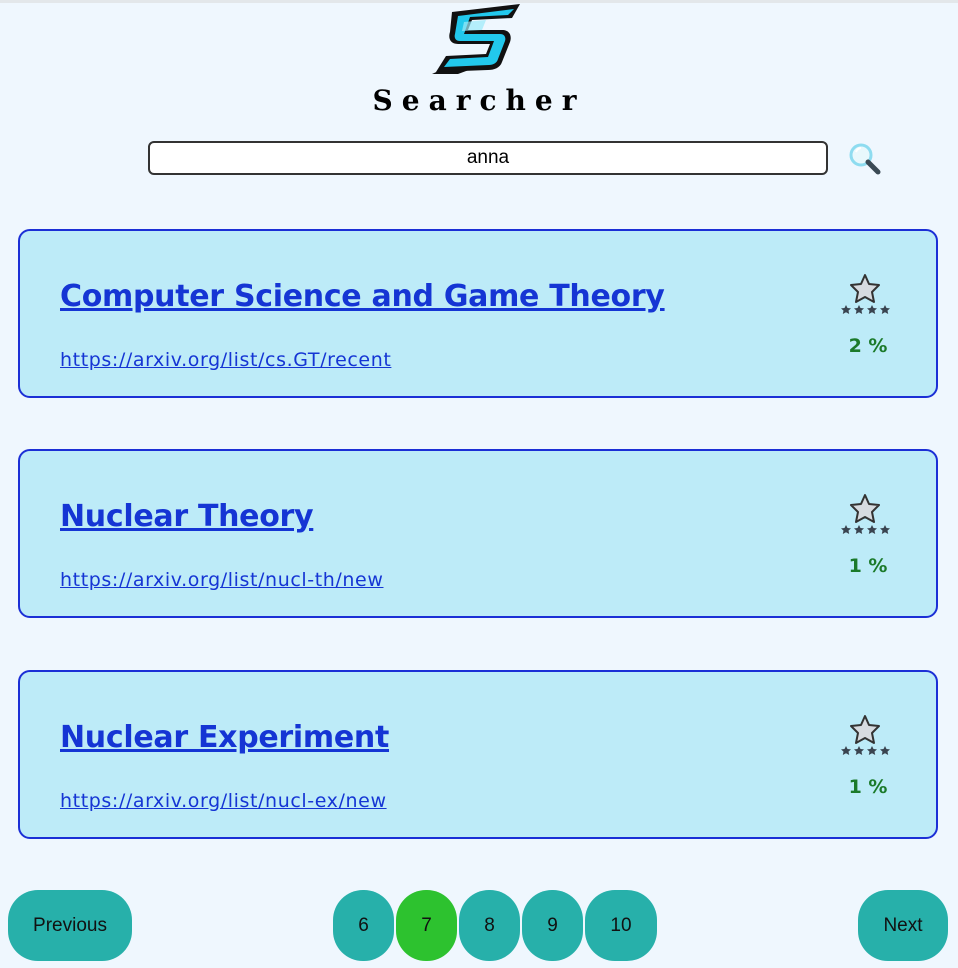 The width and height of the screenshot is (958, 968). Describe the element at coordinates (903, 925) in the screenshot. I see `next-button: Next` at that location.